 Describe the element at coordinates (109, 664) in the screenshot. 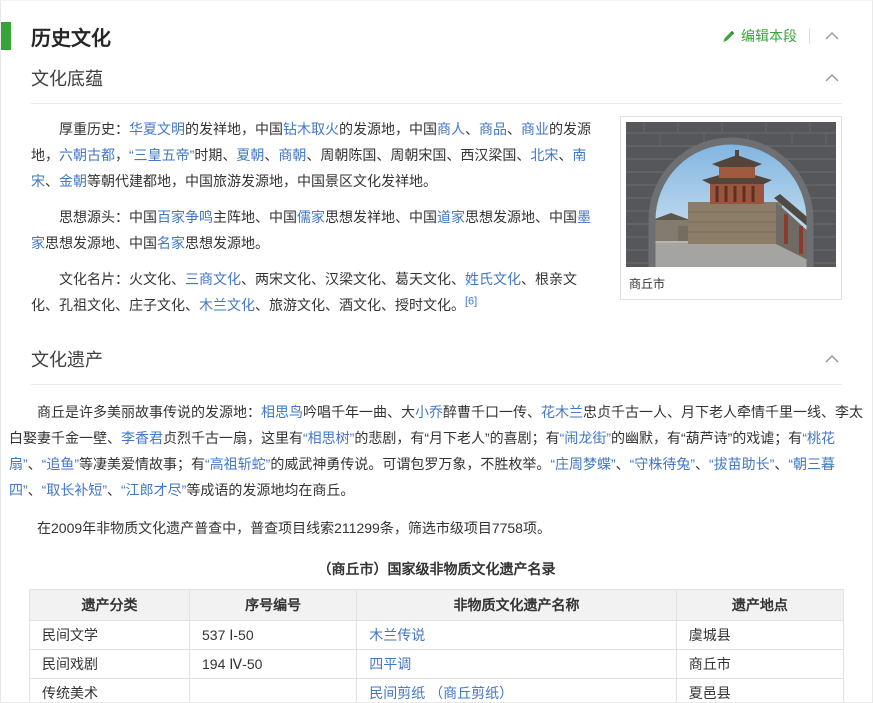

I see `category-cell: 民间戏剧` at that location.